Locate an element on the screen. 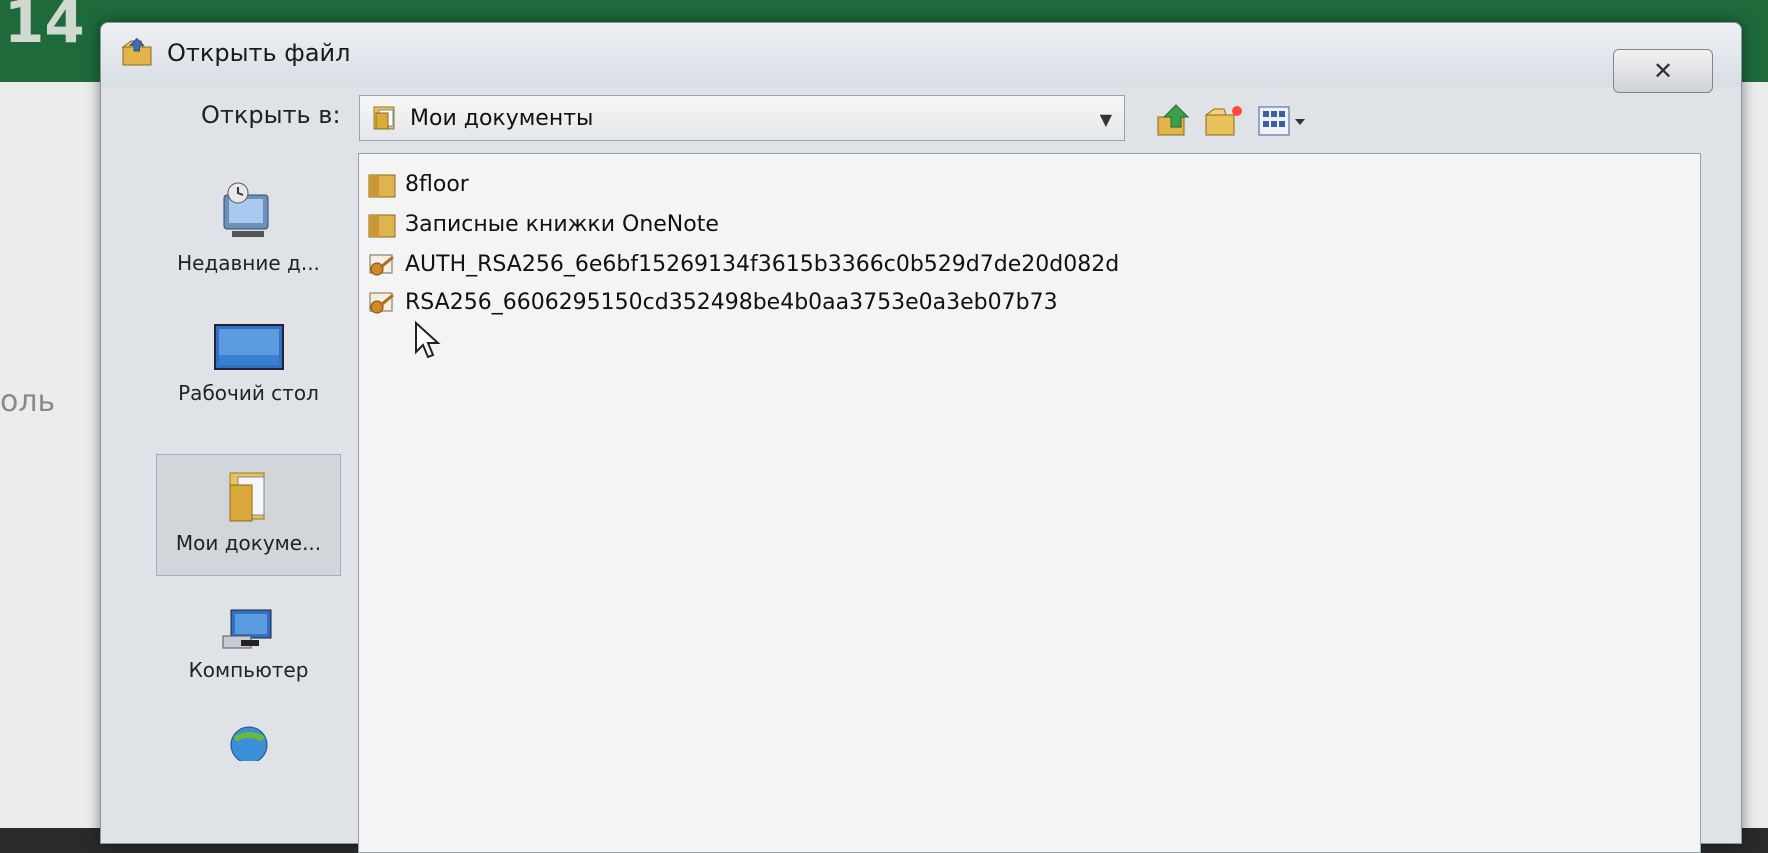  place-label: Компьютер is located at coordinates (248, 670).